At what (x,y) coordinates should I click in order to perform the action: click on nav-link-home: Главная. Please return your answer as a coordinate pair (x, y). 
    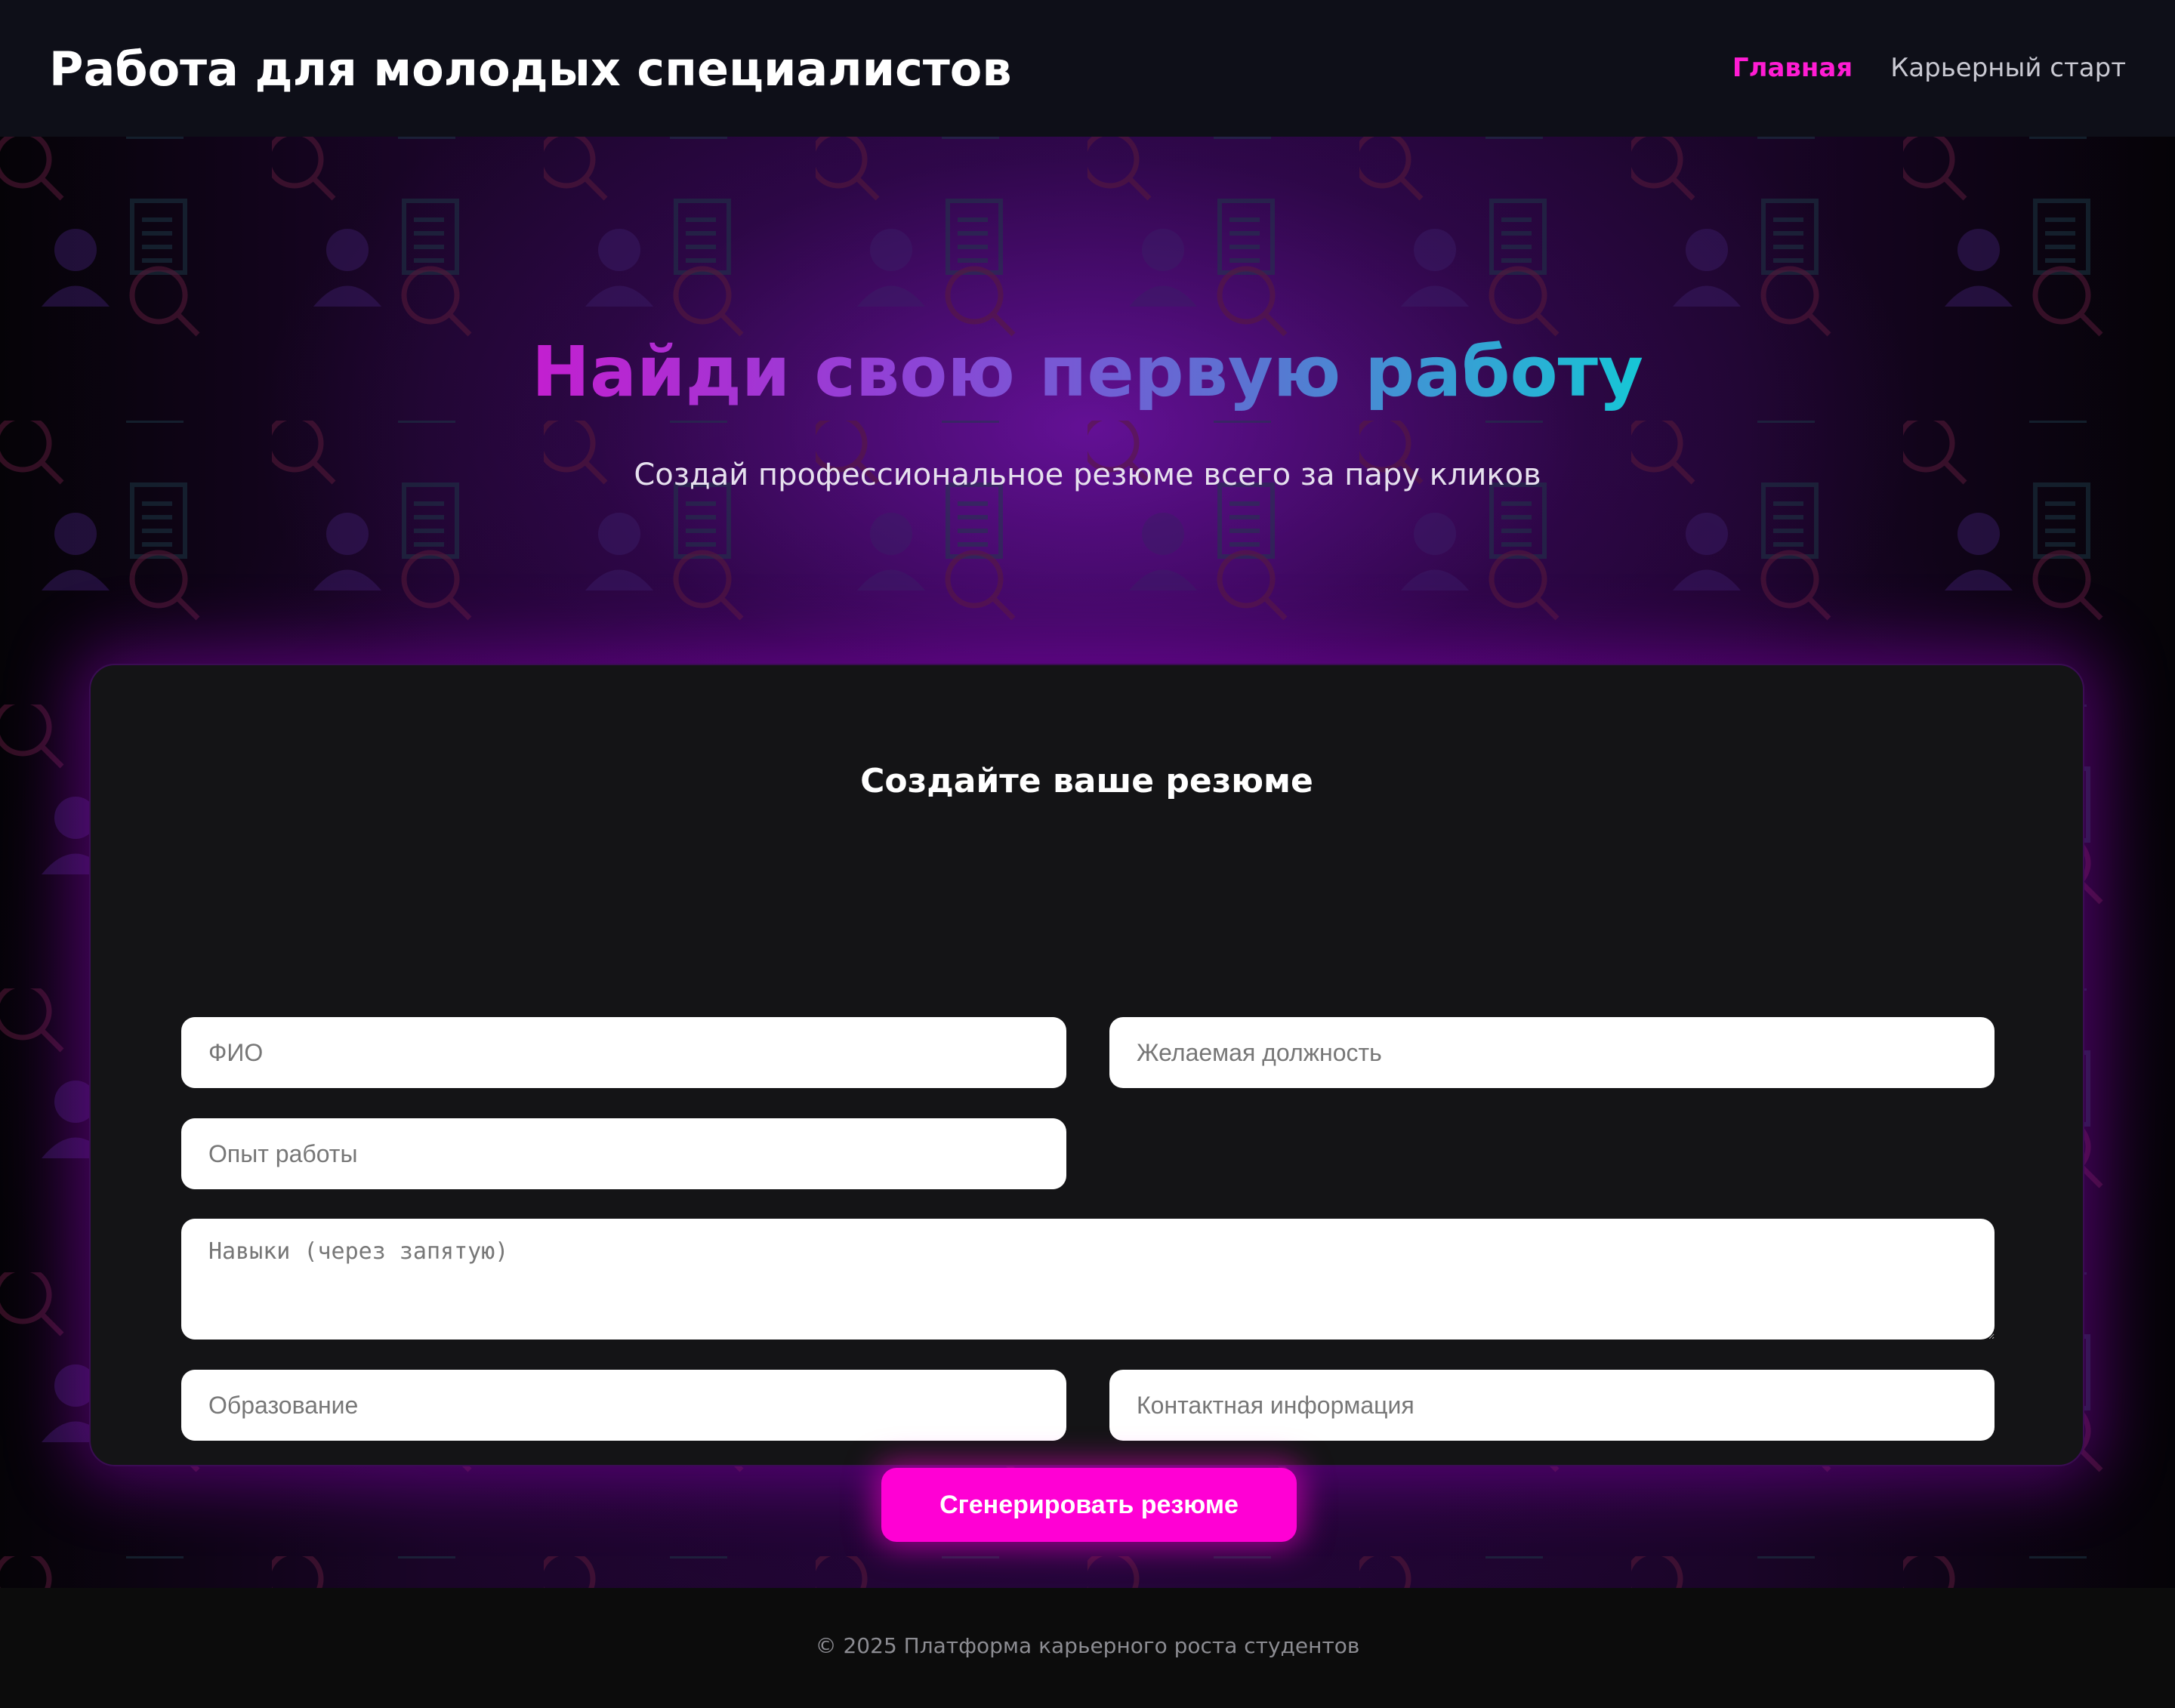
    Looking at the image, I should click on (1792, 68).